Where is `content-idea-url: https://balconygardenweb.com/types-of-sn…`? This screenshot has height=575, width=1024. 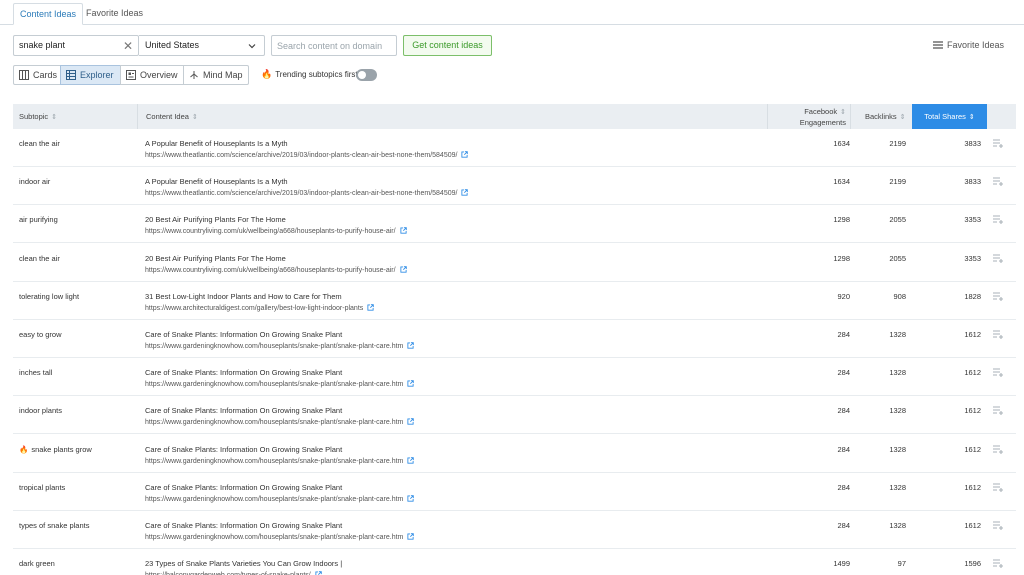 content-idea-url: https://balconygardenweb.com/types-of-sn… is located at coordinates (233, 573).